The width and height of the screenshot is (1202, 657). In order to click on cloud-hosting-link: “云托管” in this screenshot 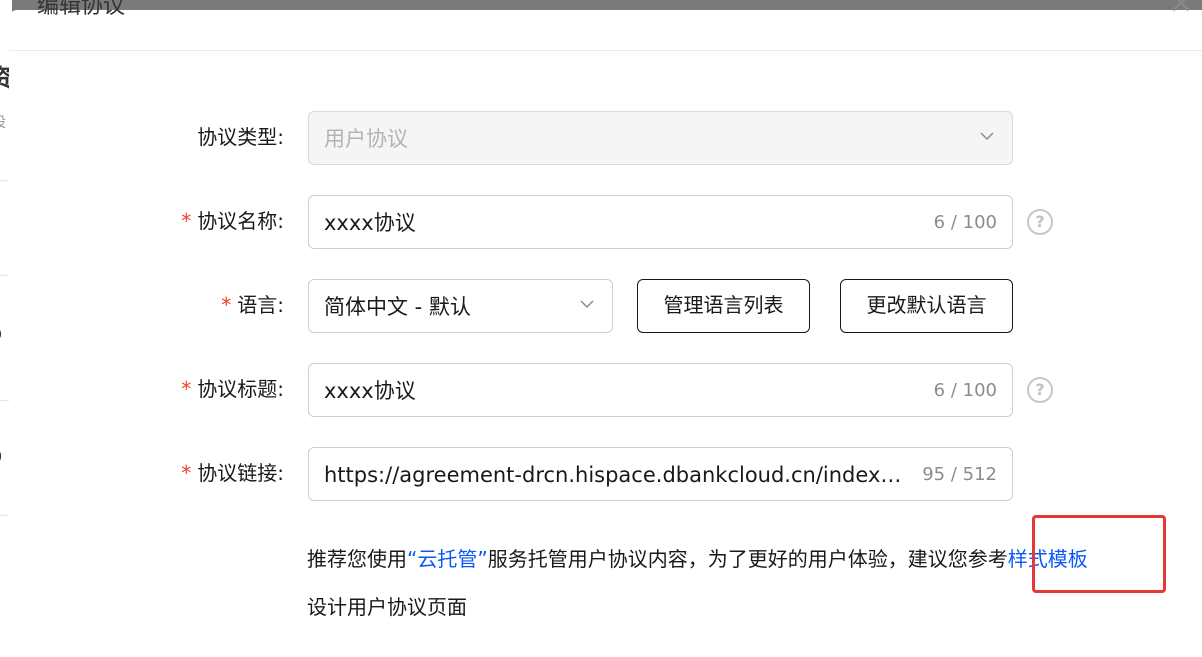, I will do `click(447, 559)`.